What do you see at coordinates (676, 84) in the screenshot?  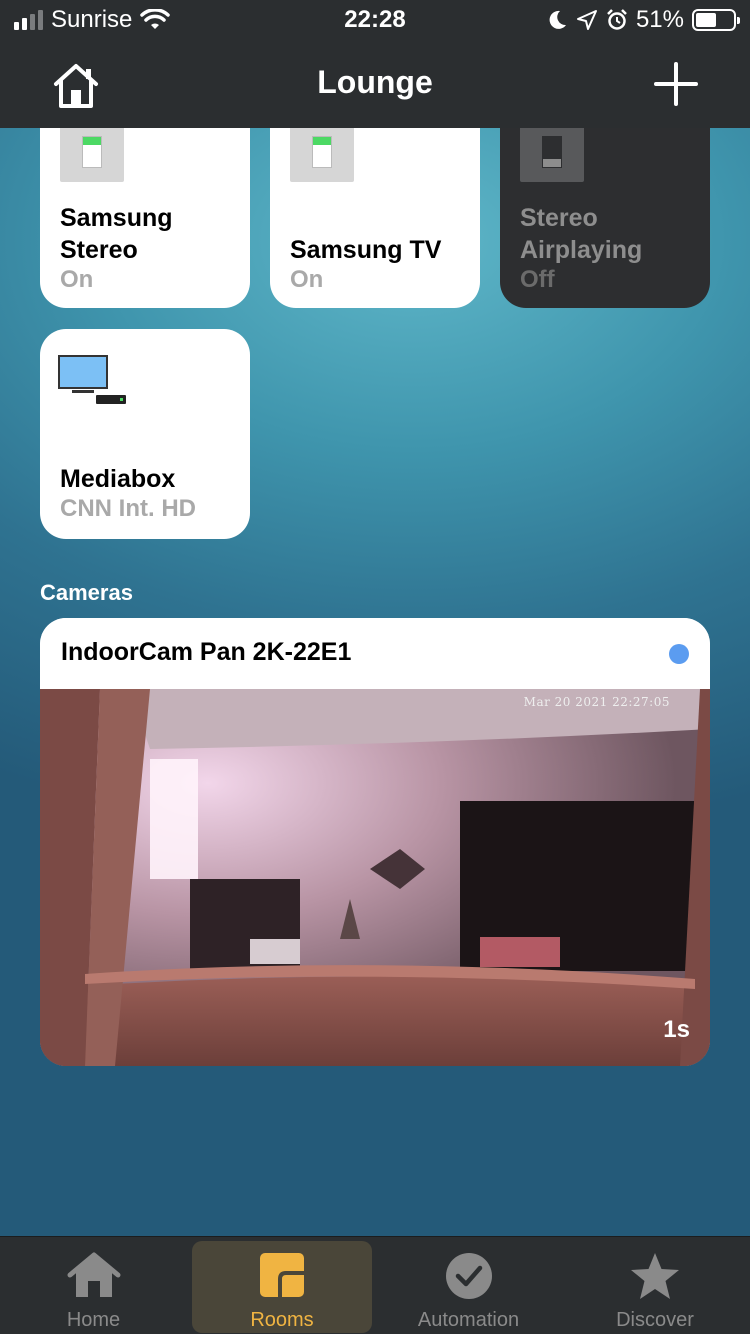 I see `add-icon` at bounding box center [676, 84].